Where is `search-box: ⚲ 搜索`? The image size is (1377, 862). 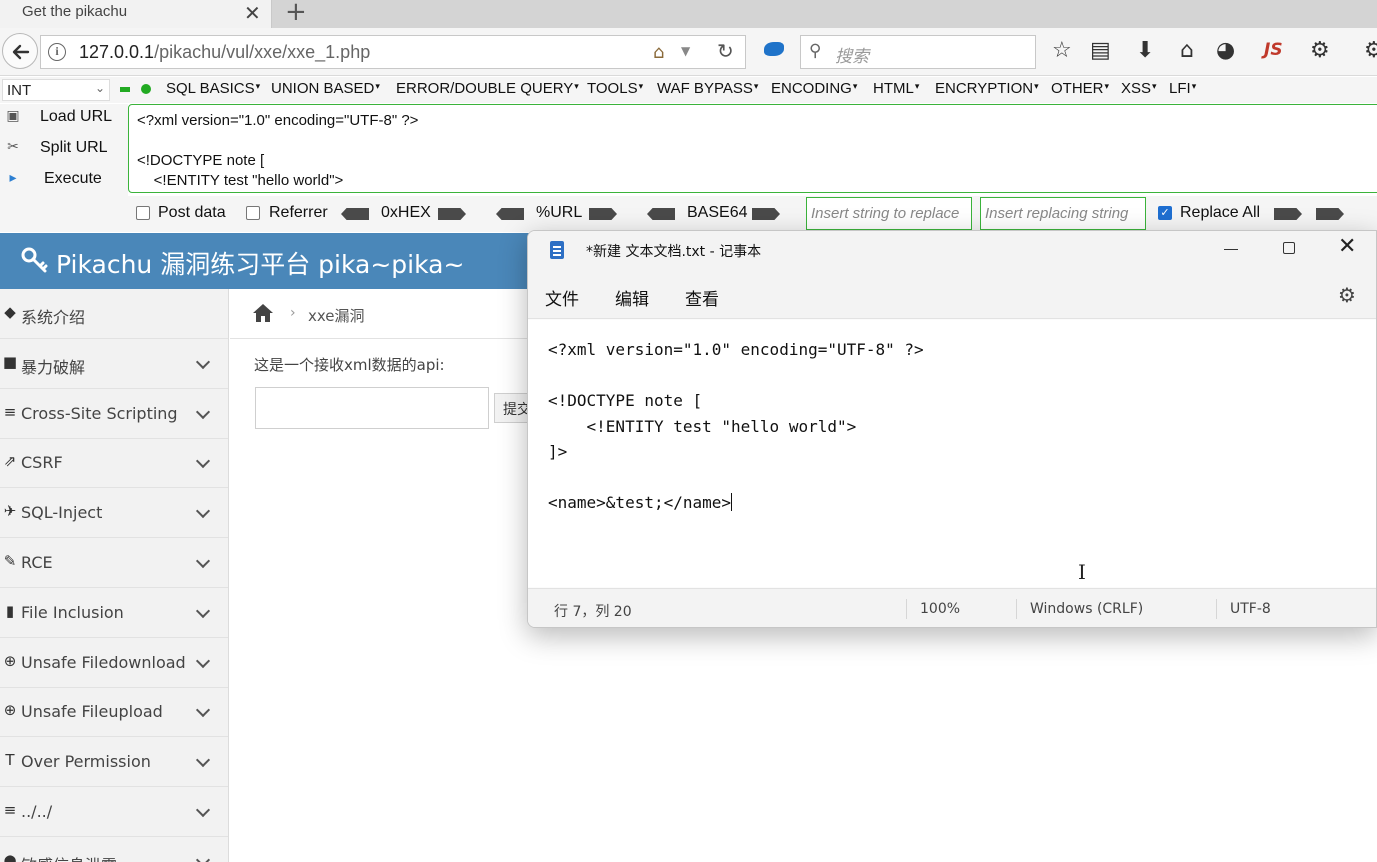
search-box: ⚲ 搜索 is located at coordinates (918, 52).